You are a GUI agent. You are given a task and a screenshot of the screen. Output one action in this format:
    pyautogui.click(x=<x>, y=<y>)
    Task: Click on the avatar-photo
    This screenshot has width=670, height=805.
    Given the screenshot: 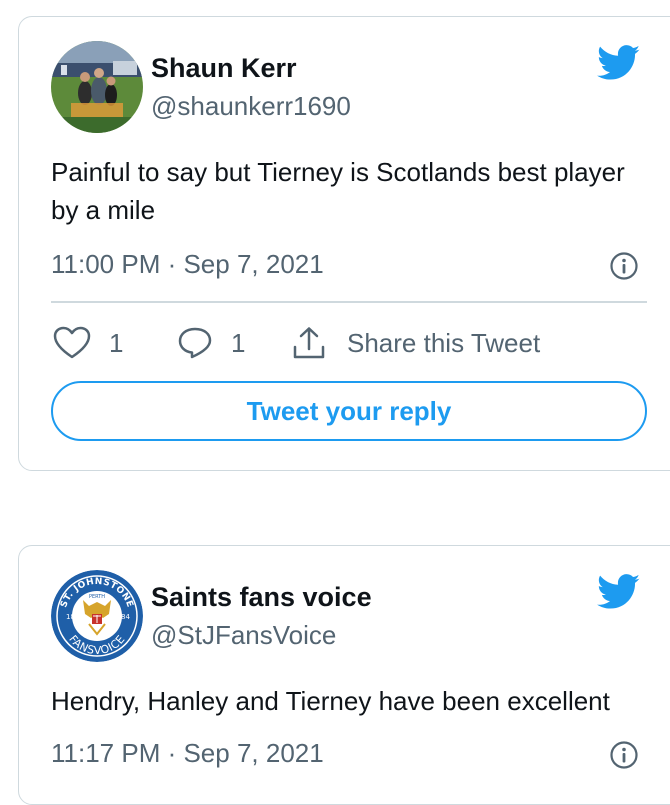 What is the action you would take?
    pyautogui.click(x=97, y=87)
    